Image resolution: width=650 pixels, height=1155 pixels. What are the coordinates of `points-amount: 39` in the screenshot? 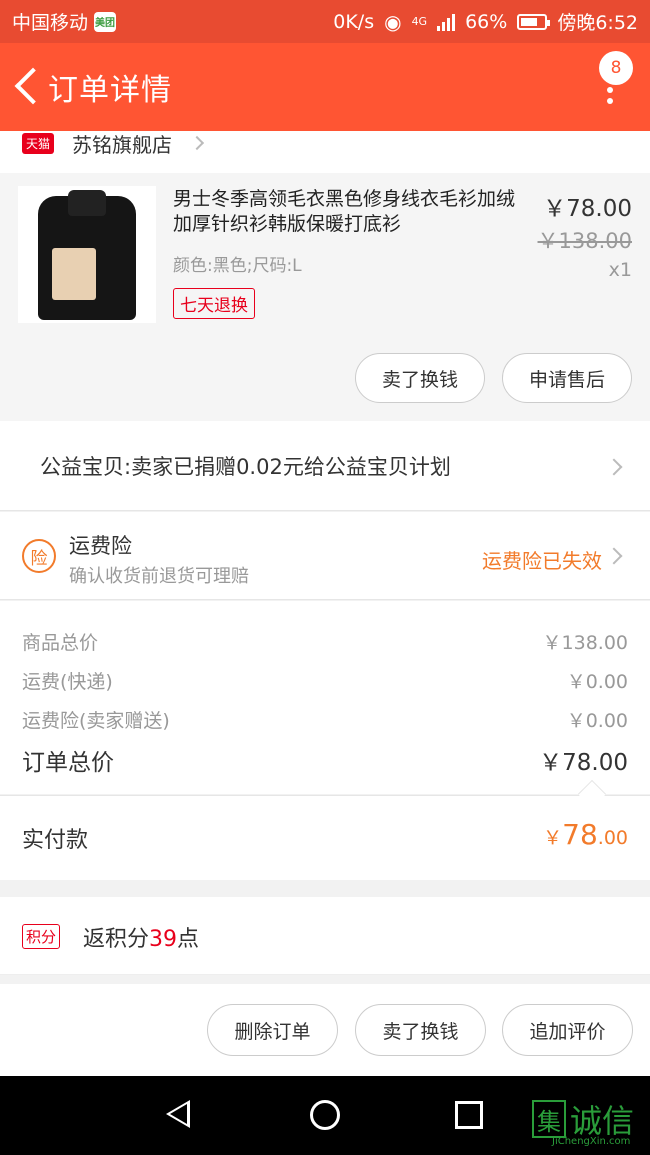 It's located at (163, 939).